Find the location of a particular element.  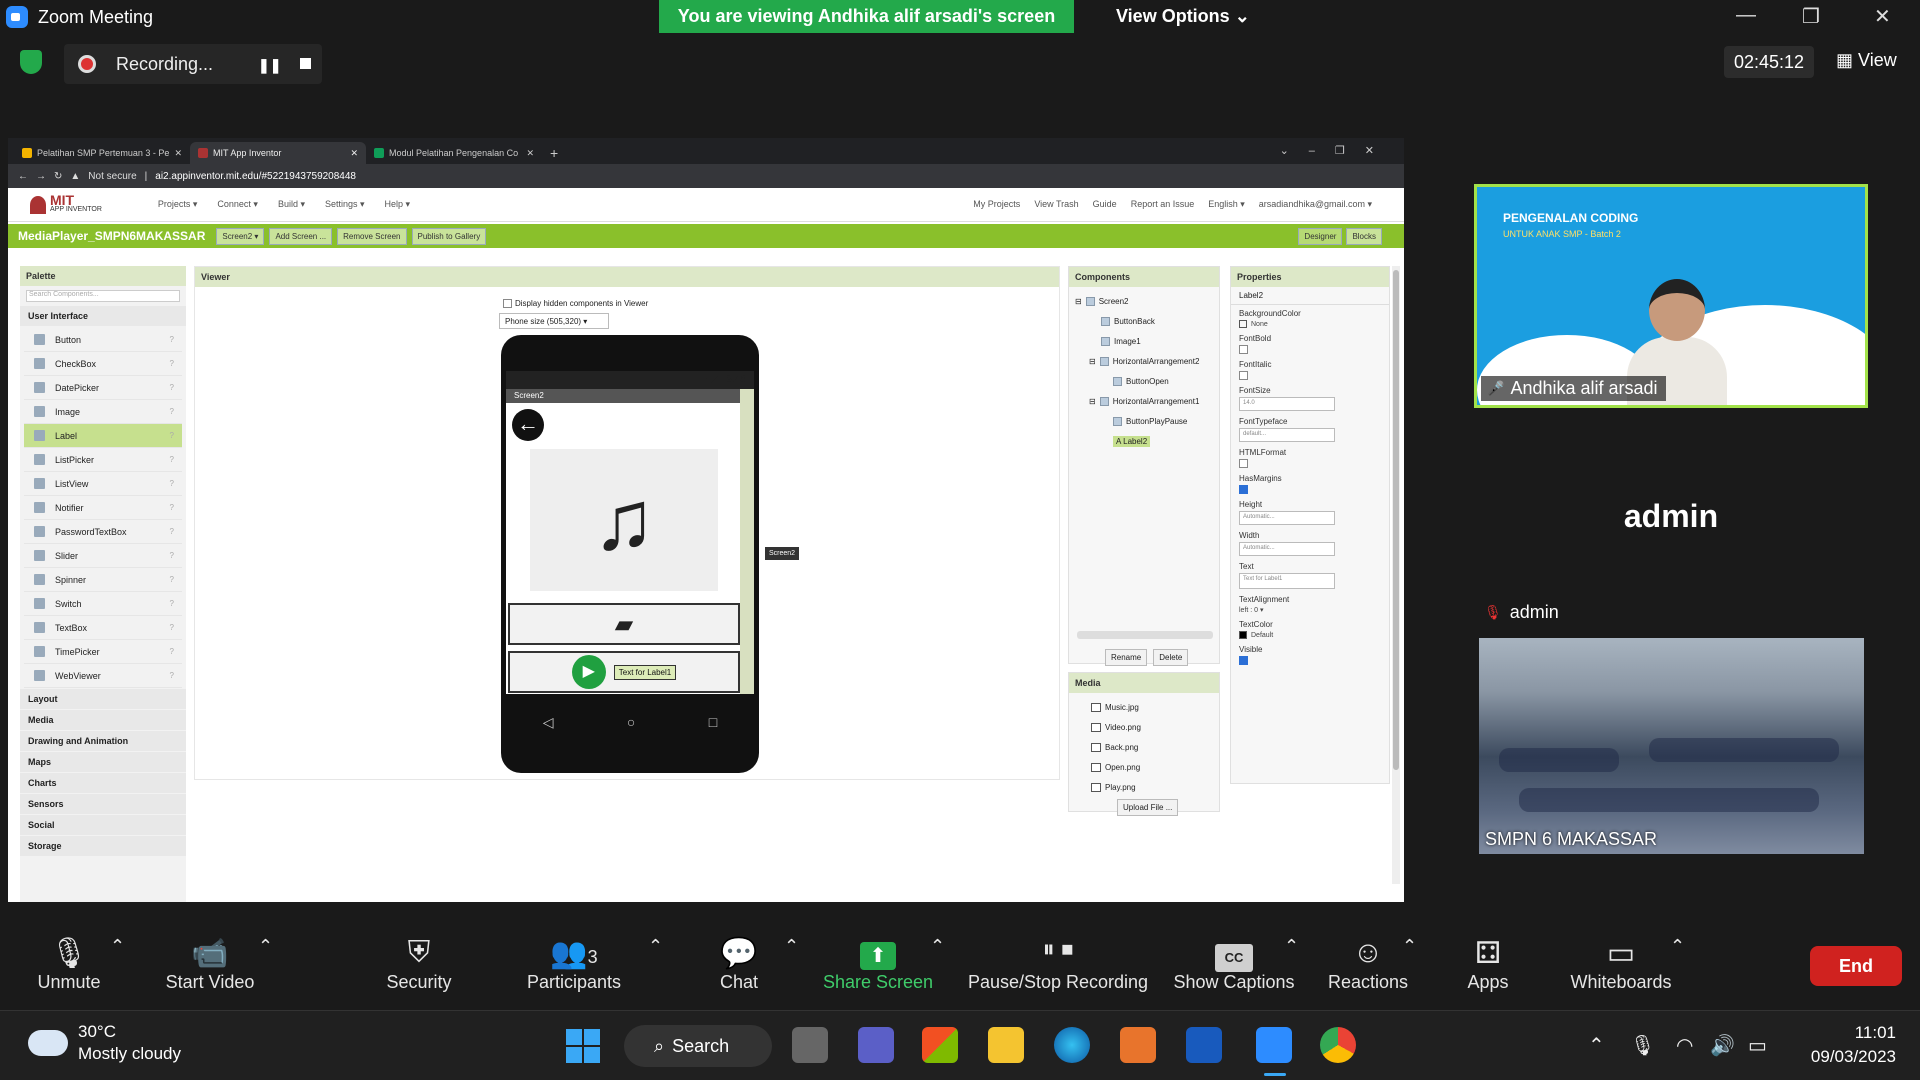

music-note-icon: ♫ is located at coordinates (624, 520).